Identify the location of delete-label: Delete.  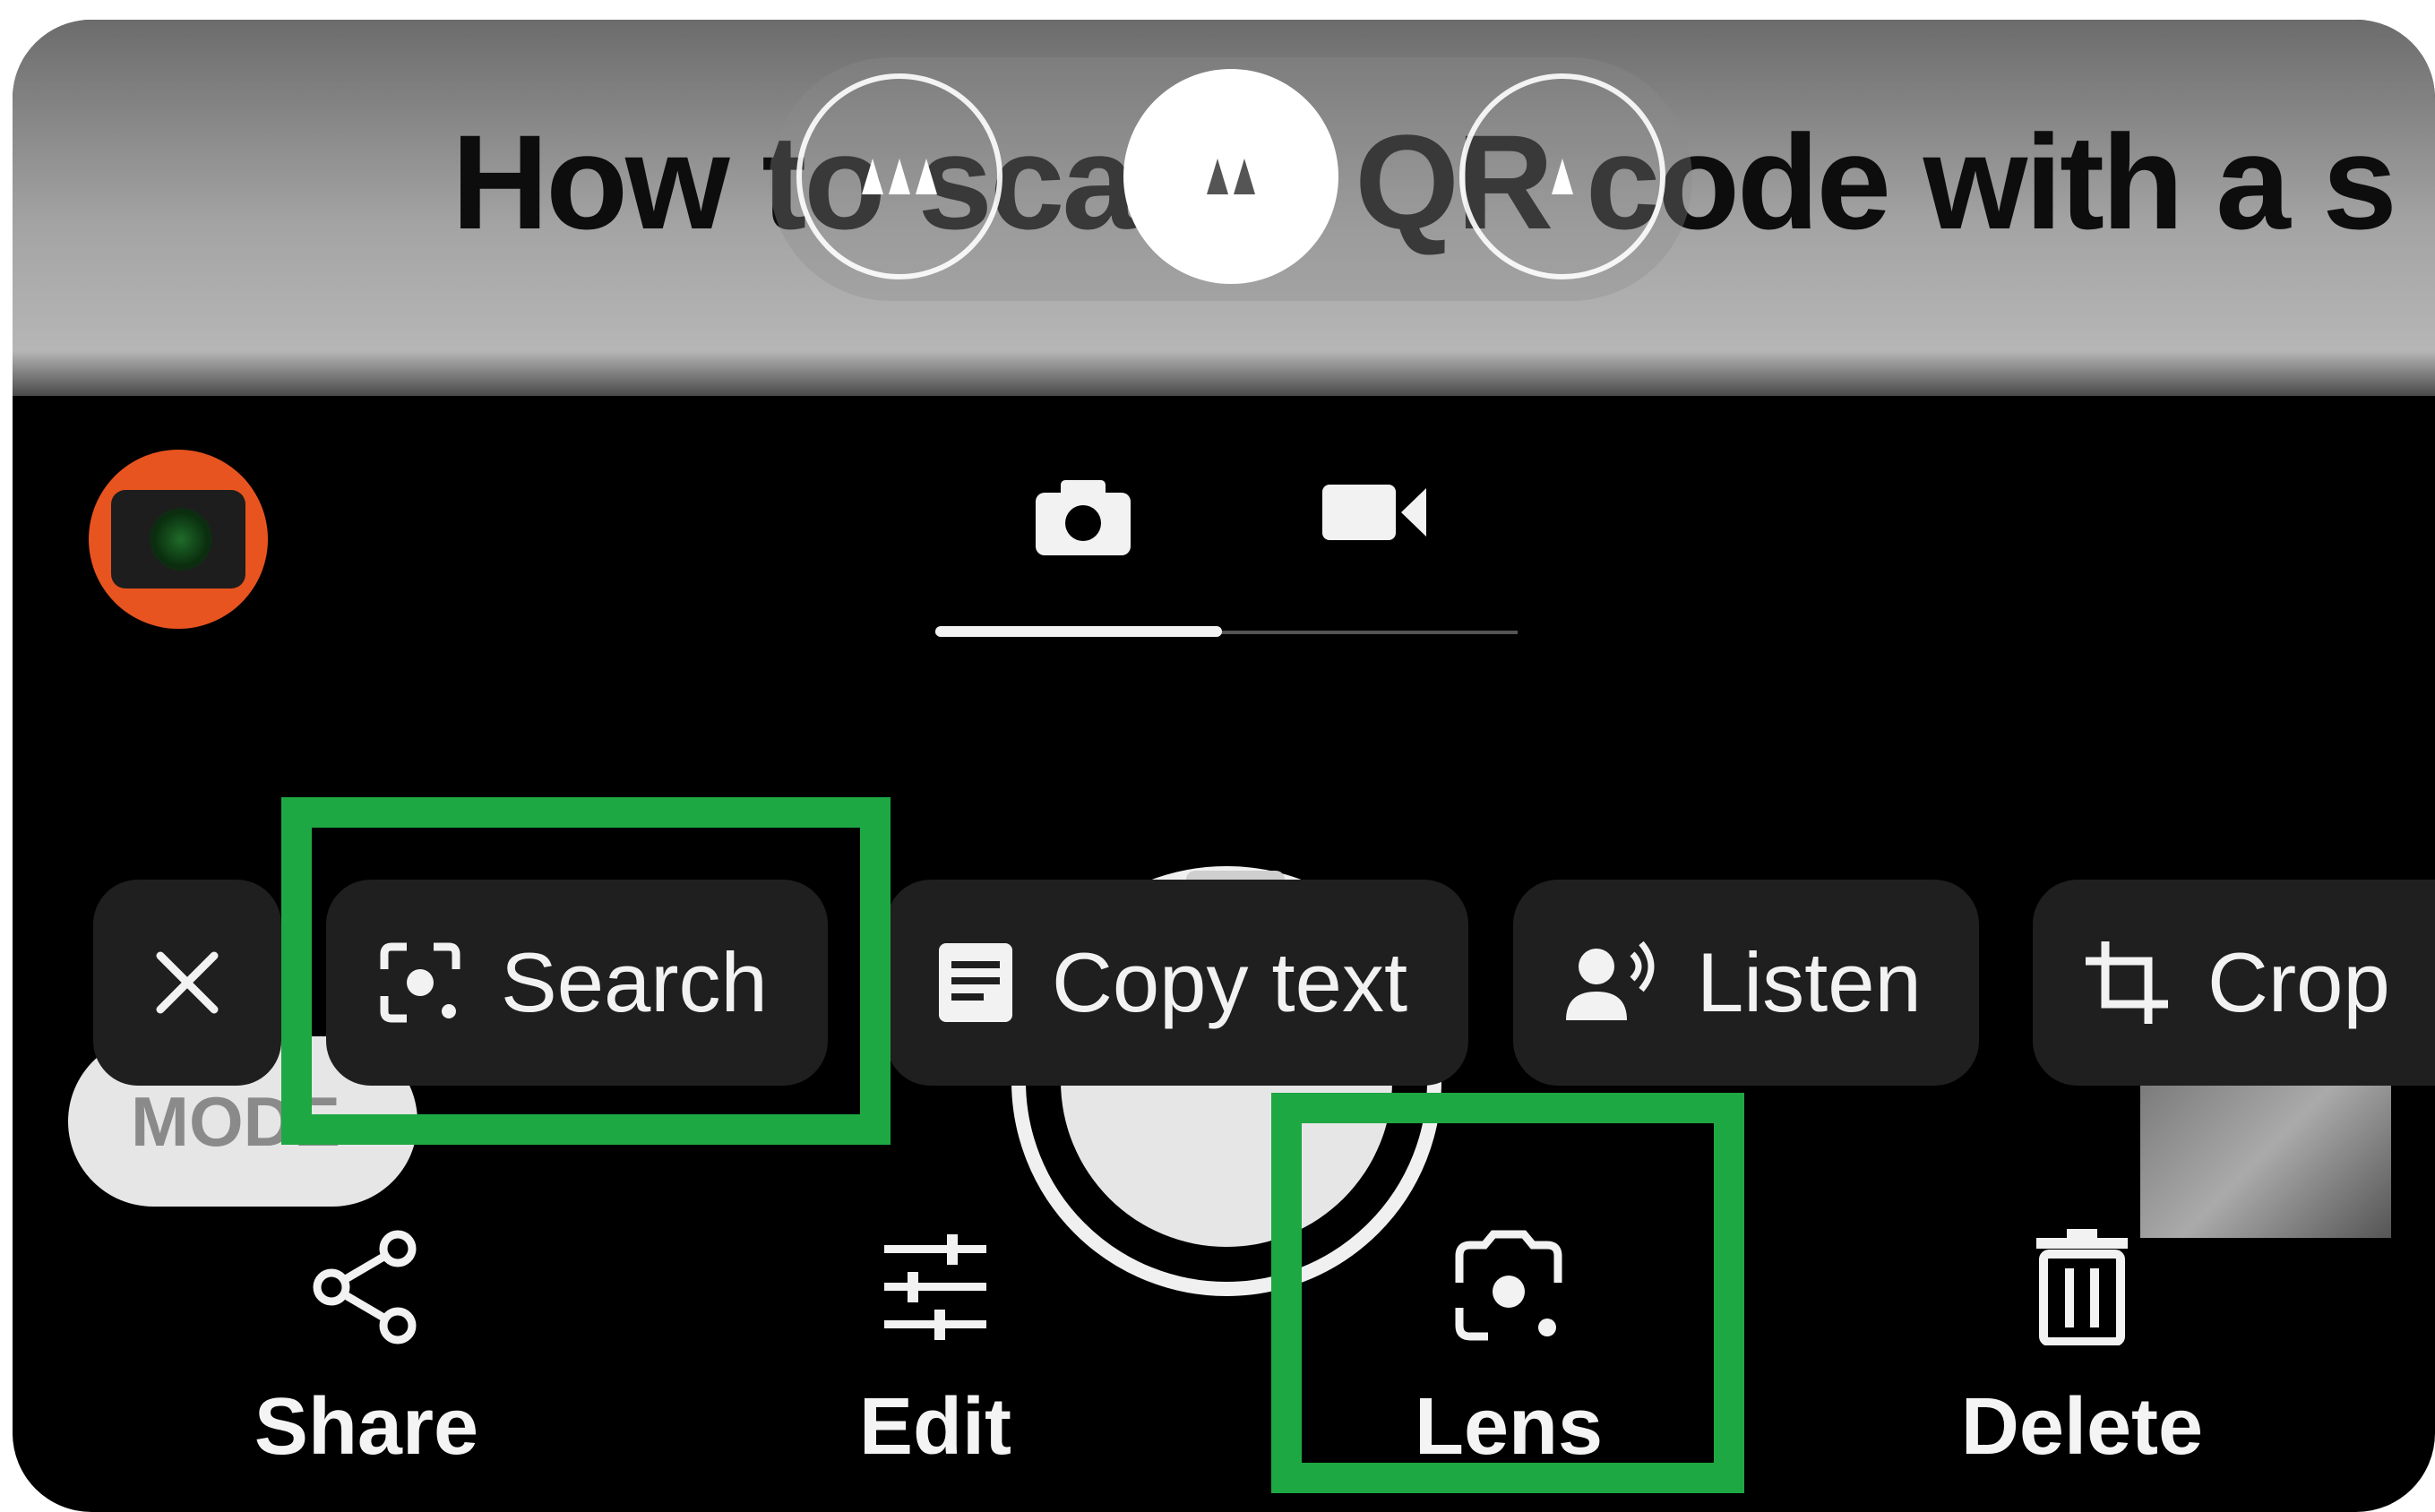
(2082, 1427).